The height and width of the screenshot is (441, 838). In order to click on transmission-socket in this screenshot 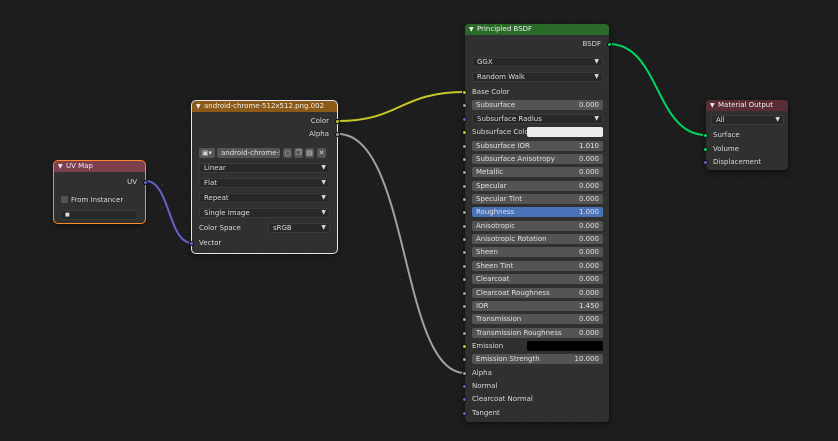, I will do `click(464, 319)`.